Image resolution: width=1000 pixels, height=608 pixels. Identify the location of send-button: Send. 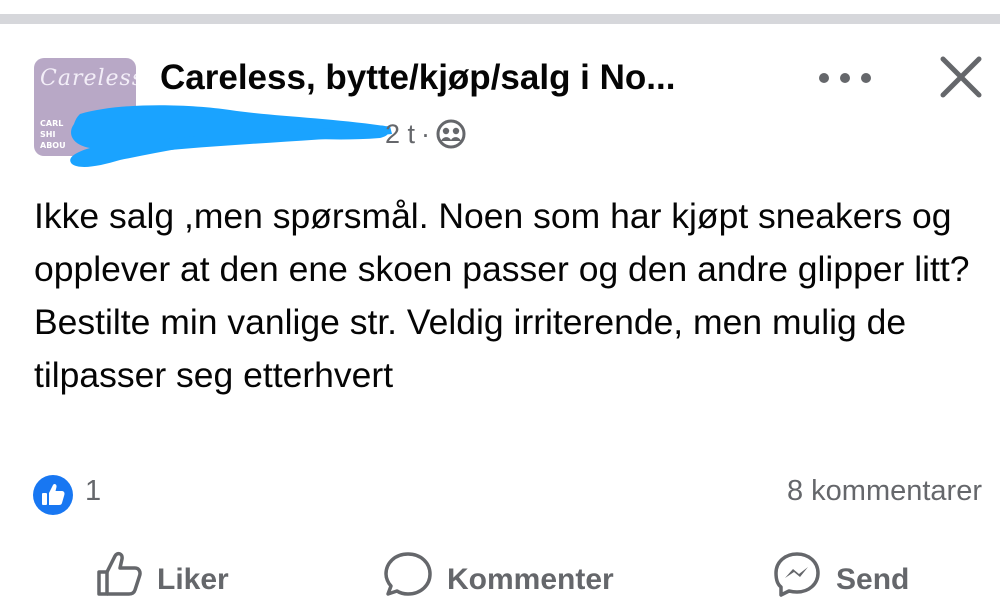
(840, 578).